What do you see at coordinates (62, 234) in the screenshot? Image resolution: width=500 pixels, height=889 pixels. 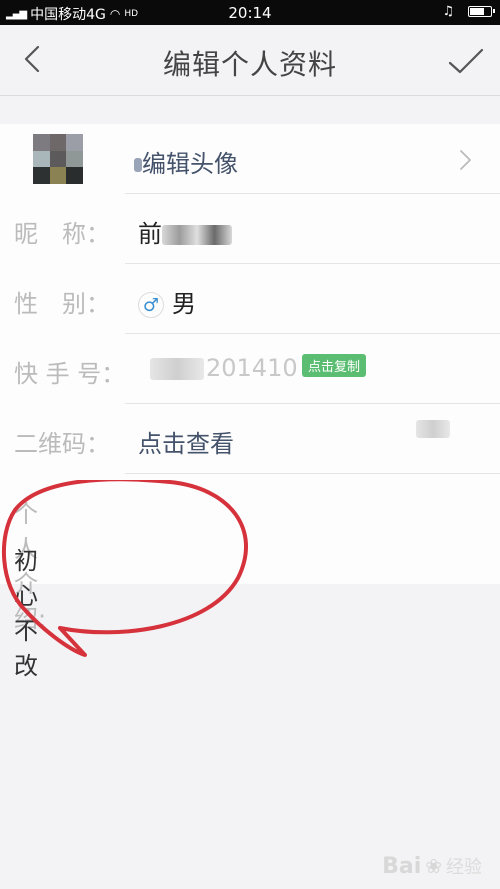 I see `nickname-label: 昵 称：` at bounding box center [62, 234].